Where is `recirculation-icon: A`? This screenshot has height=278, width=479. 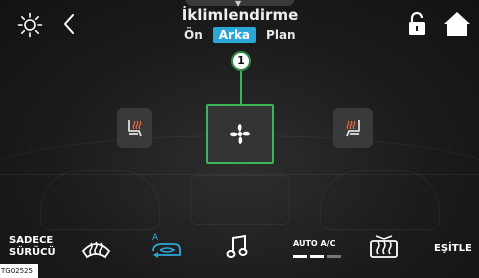 recirculation-icon: A is located at coordinates (167, 246).